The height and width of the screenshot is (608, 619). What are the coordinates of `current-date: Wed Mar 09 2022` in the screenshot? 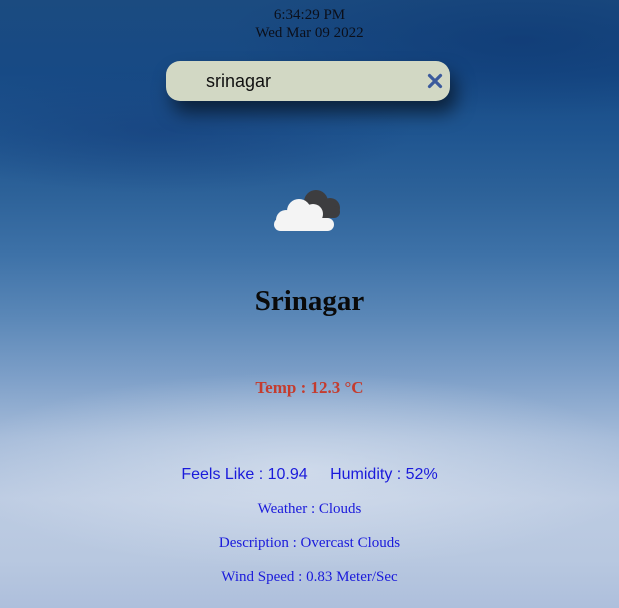 It's located at (309, 33).